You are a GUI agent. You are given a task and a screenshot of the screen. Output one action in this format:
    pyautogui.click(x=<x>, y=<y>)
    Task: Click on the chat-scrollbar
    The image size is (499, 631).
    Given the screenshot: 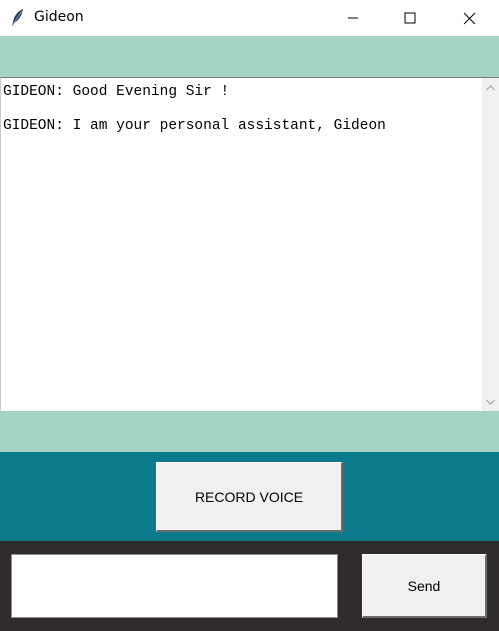 What is the action you would take?
    pyautogui.click(x=490, y=244)
    